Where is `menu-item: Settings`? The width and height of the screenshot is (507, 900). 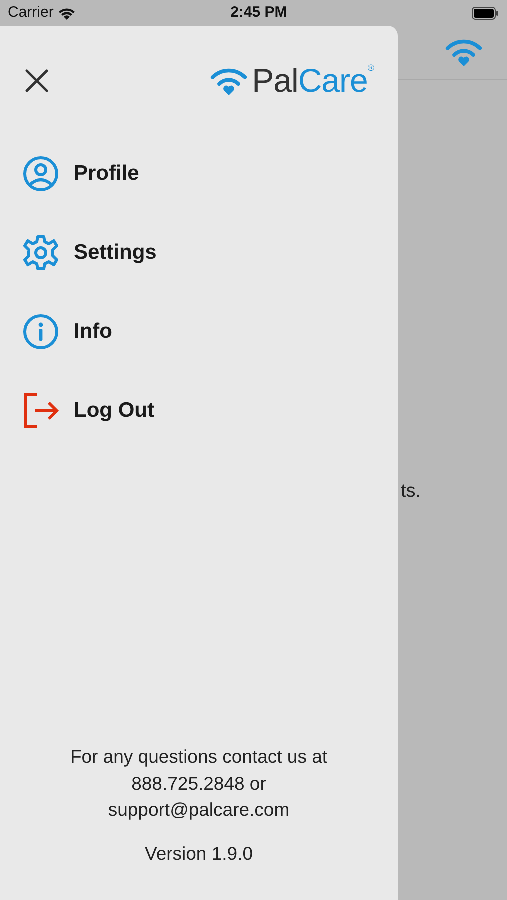
menu-item: Settings is located at coordinates (115, 252).